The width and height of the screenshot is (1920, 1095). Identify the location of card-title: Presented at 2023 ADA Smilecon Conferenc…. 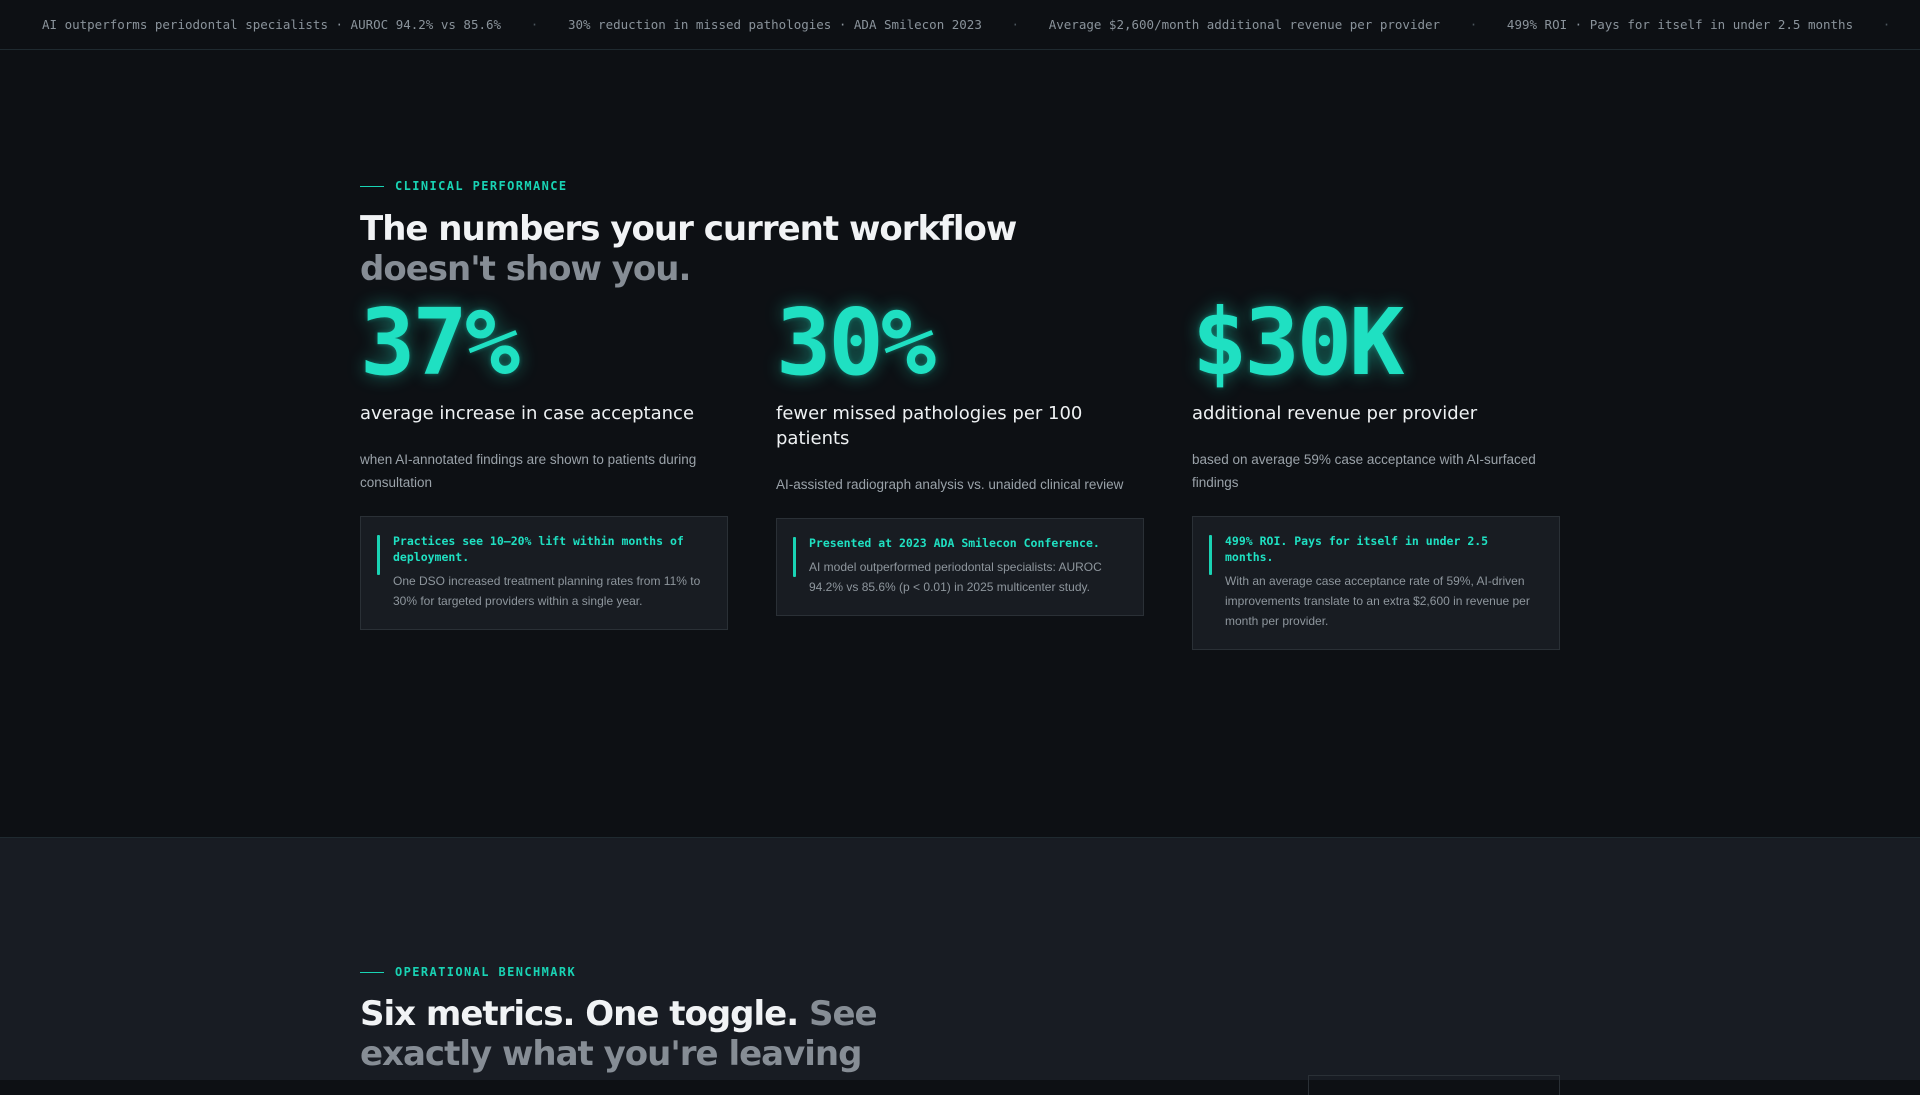
(954, 543).